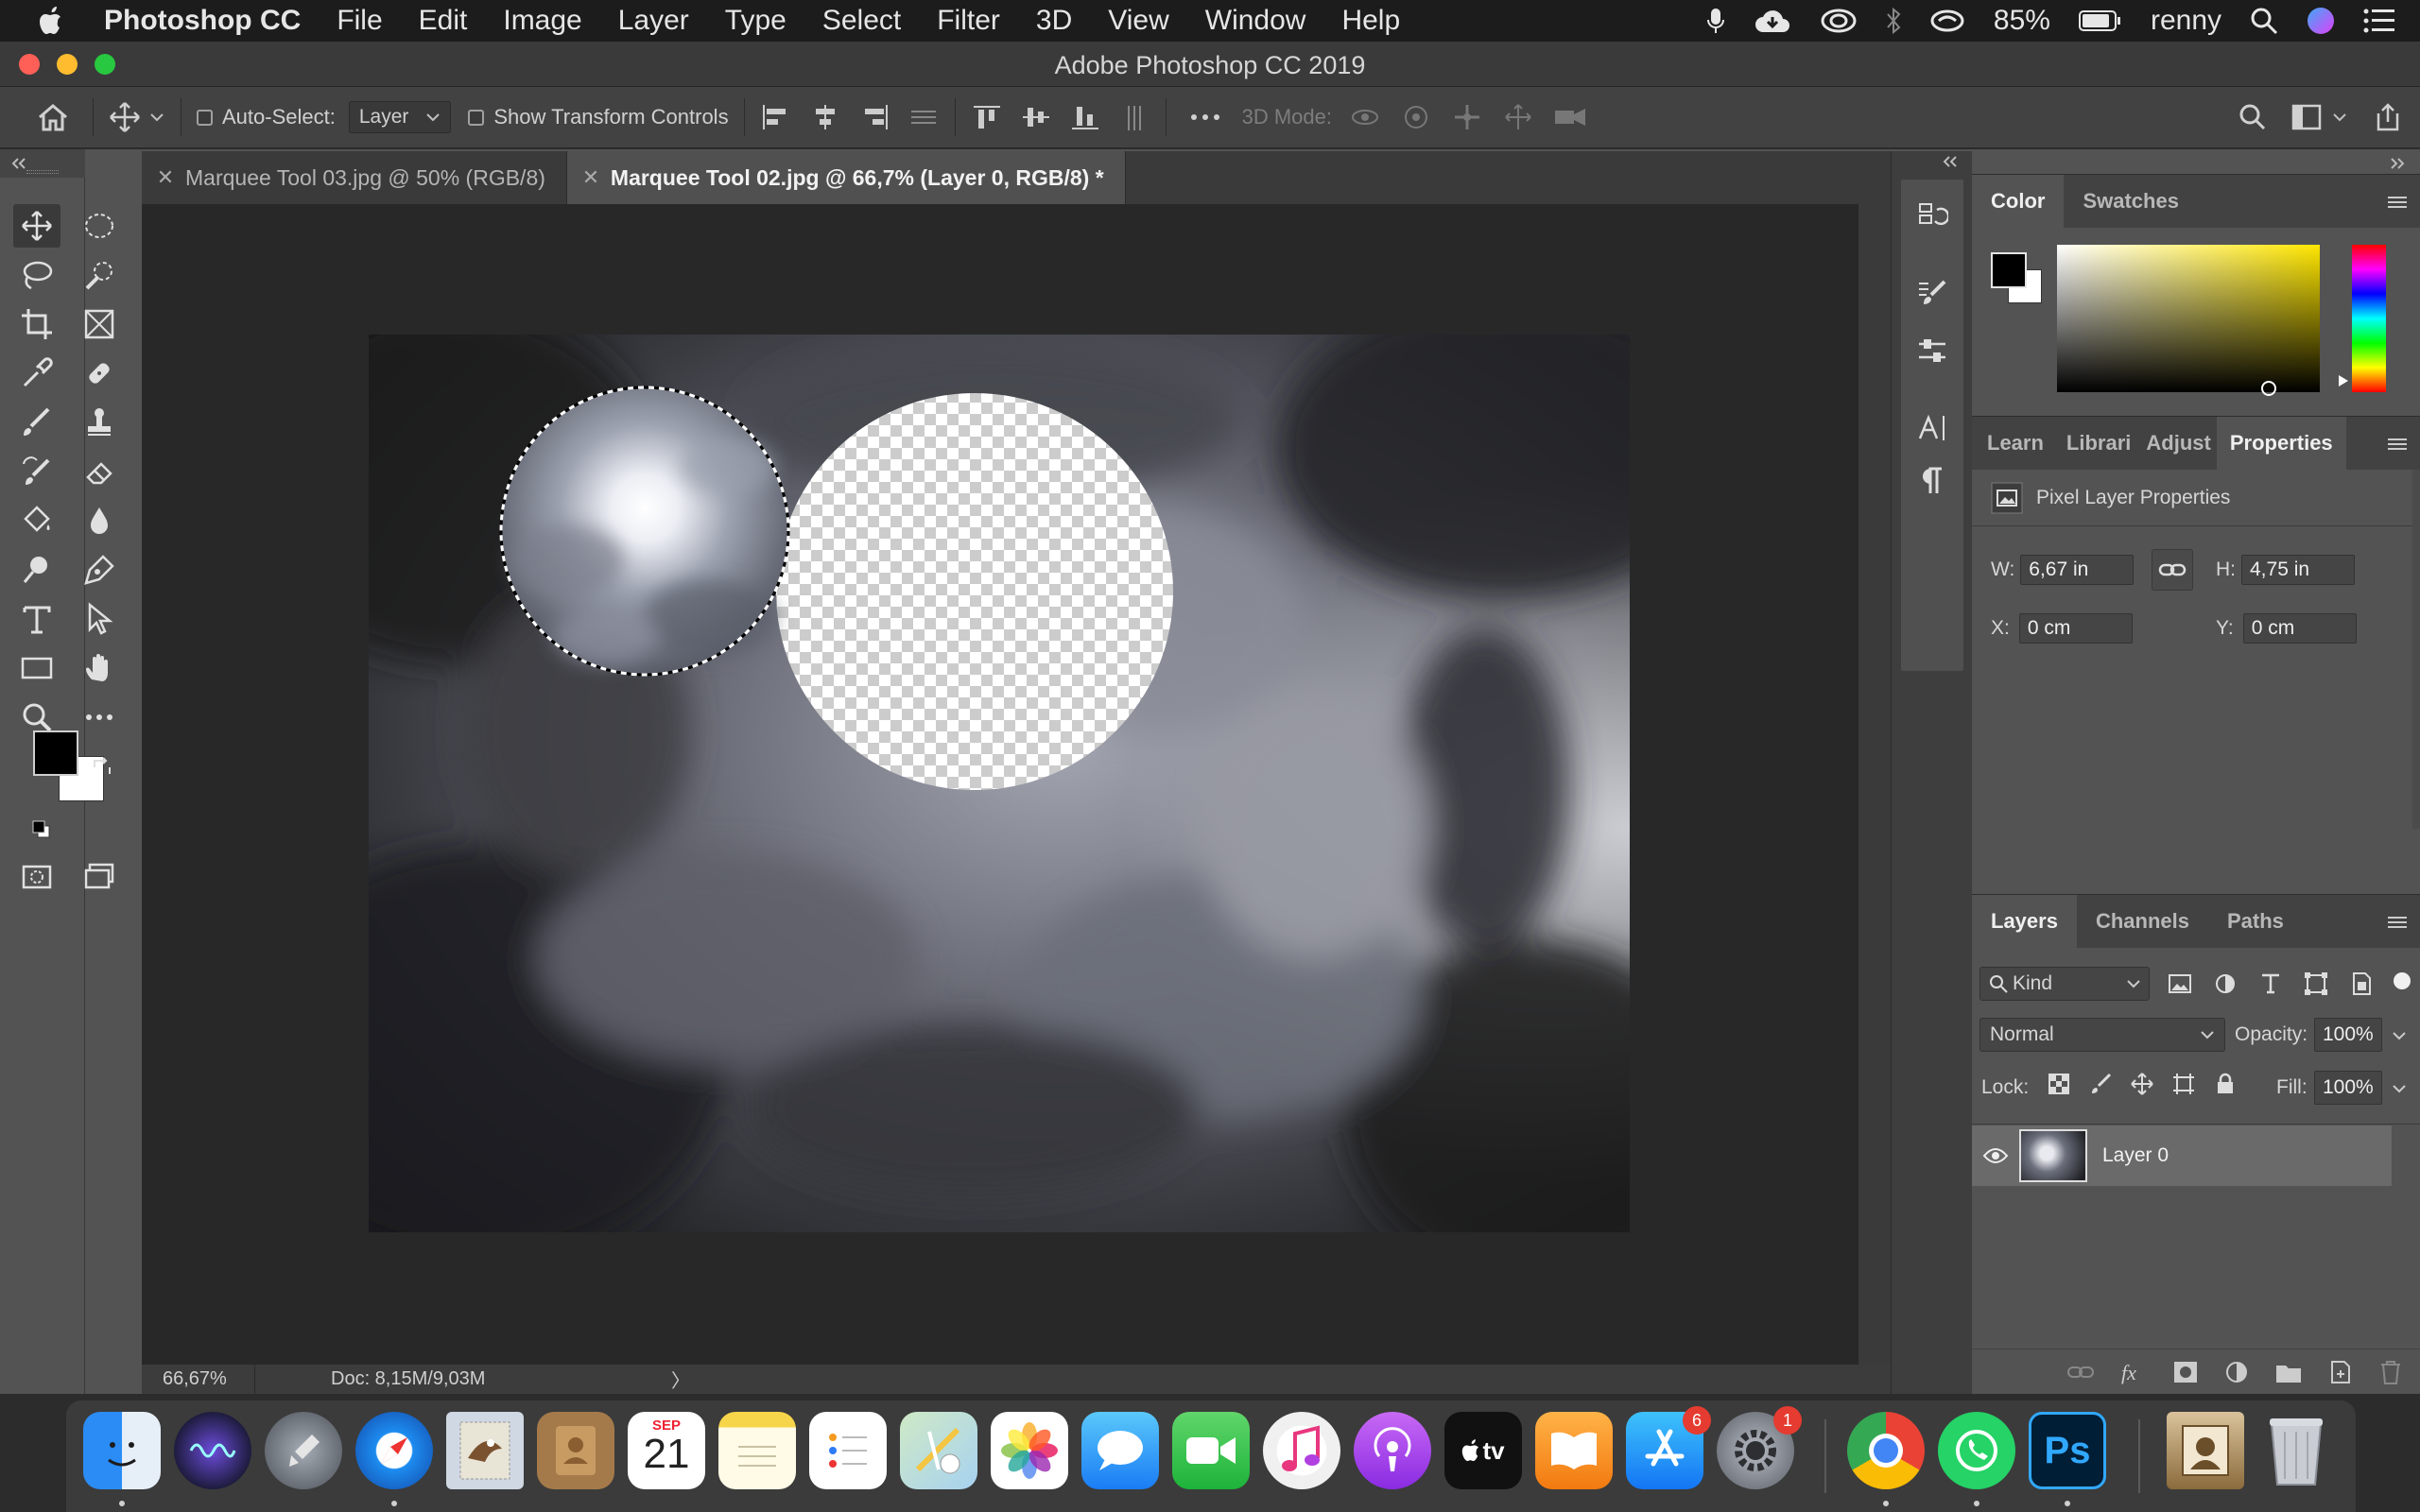  I want to click on adjustments-sliders-icon, so click(1932, 350).